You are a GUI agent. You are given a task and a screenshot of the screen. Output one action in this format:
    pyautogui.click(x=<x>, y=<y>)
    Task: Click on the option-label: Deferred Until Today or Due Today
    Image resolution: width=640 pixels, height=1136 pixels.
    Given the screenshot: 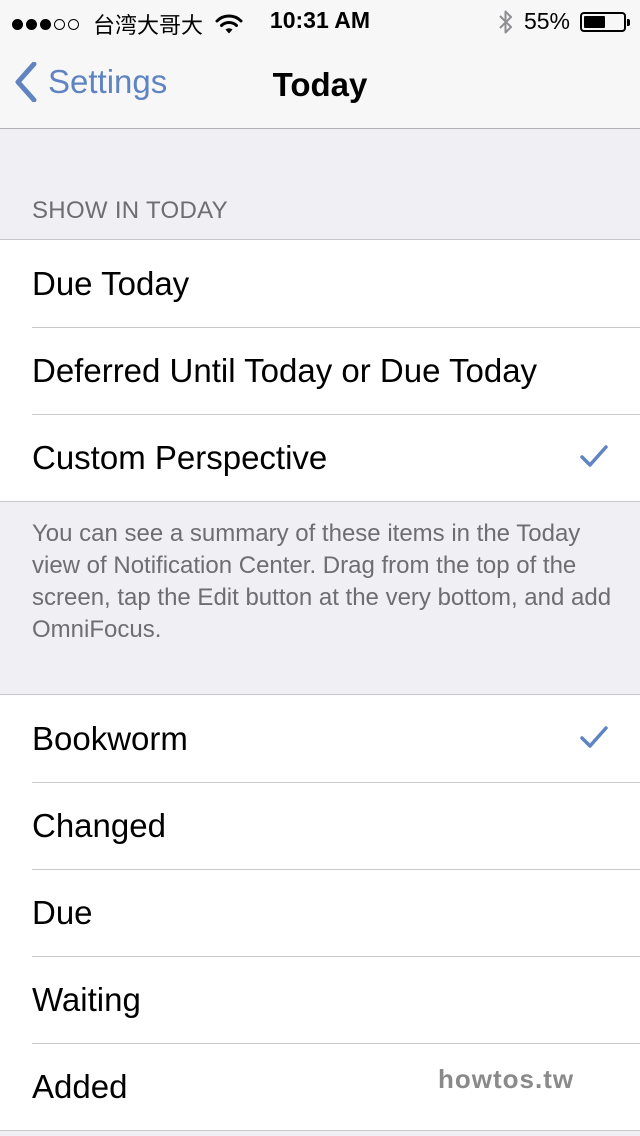 What is the action you would take?
    pyautogui.click(x=285, y=370)
    